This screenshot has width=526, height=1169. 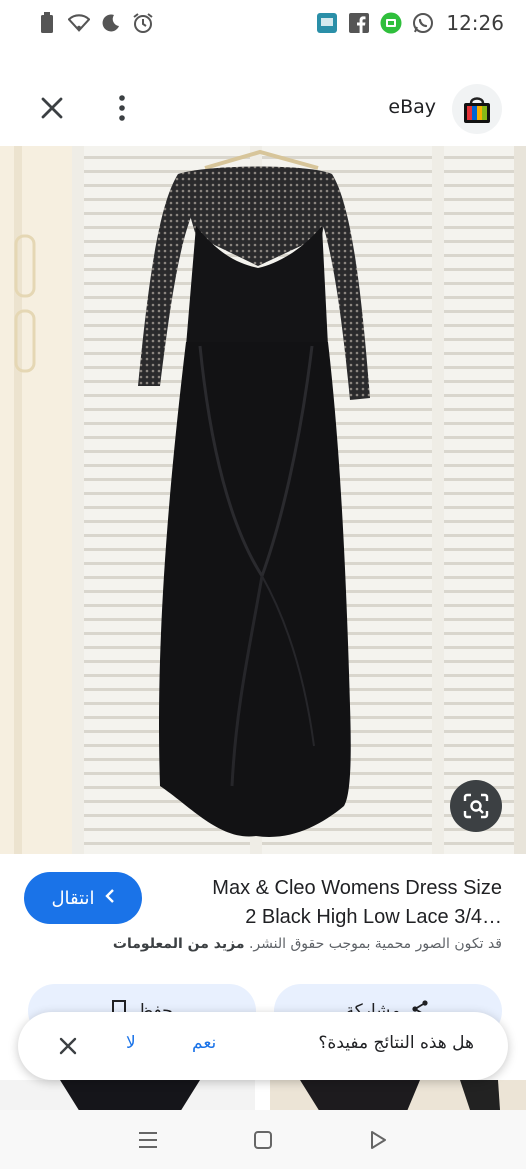 What do you see at coordinates (263, 108) in the screenshot?
I see `viewer-top-bar: eBay` at bounding box center [263, 108].